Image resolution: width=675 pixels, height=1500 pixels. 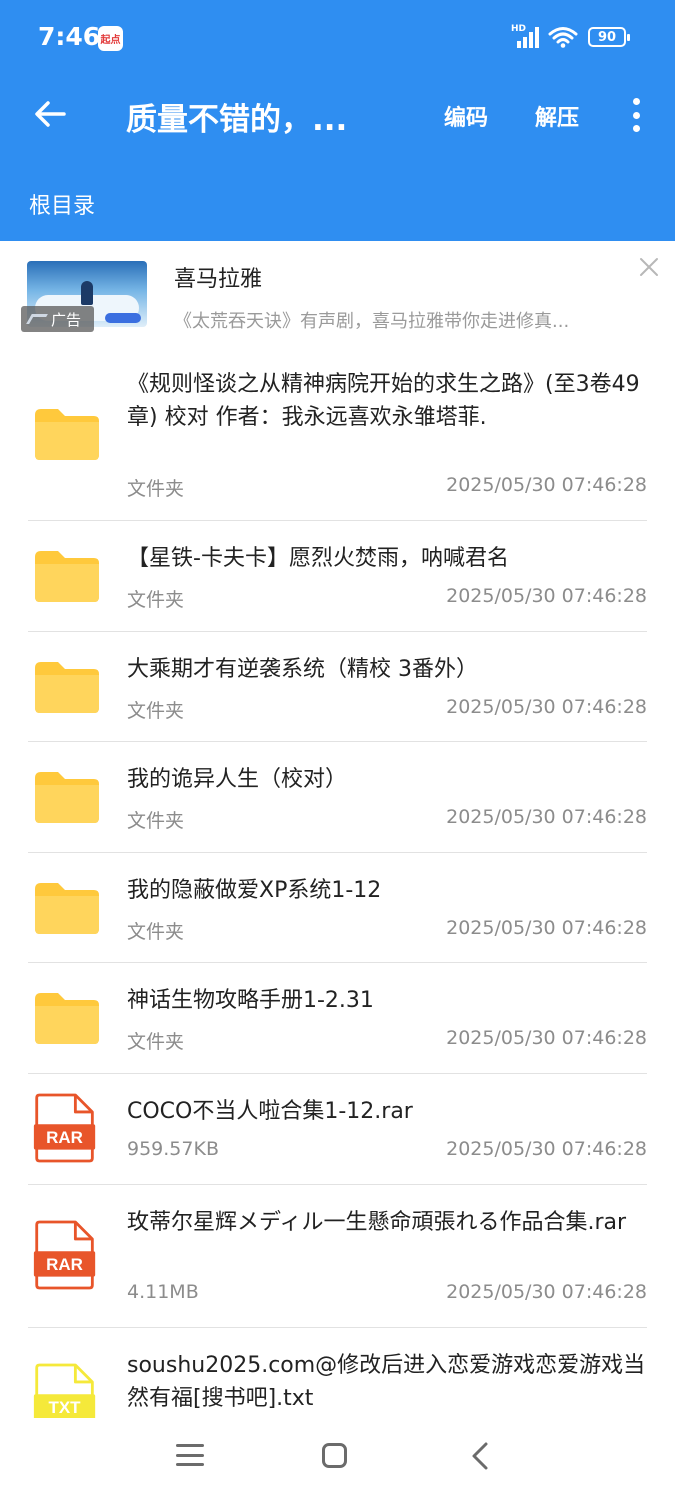 I want to click on file-name: 大乘期才有逆袭系统（精校 3番外）, so click(x=302, y=669).